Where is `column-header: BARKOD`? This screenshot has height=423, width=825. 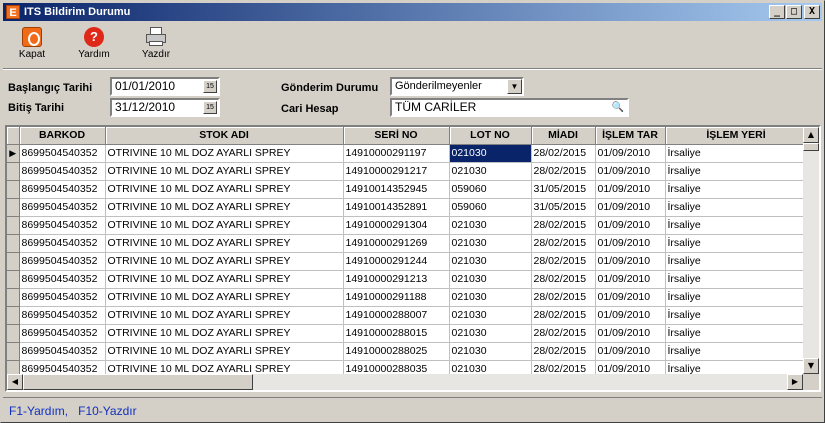 column-header: BARKOD is located at coordinates (62, 136).